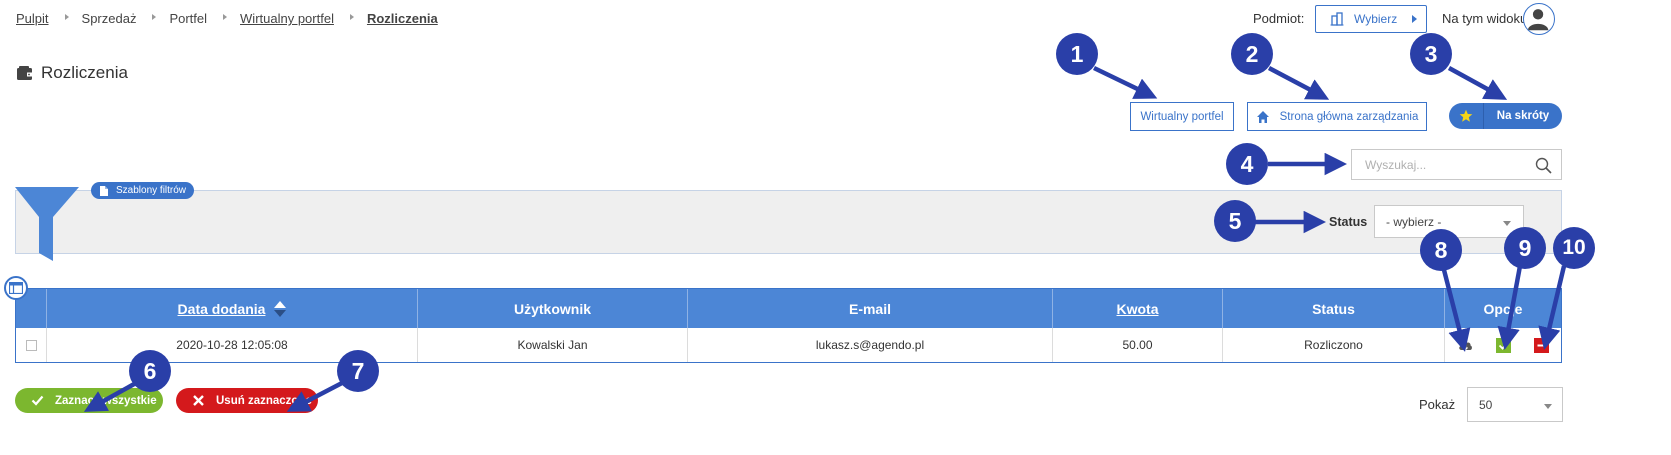  I want to click on podmiot-select-label: Wybierz, so click(1376, 19).